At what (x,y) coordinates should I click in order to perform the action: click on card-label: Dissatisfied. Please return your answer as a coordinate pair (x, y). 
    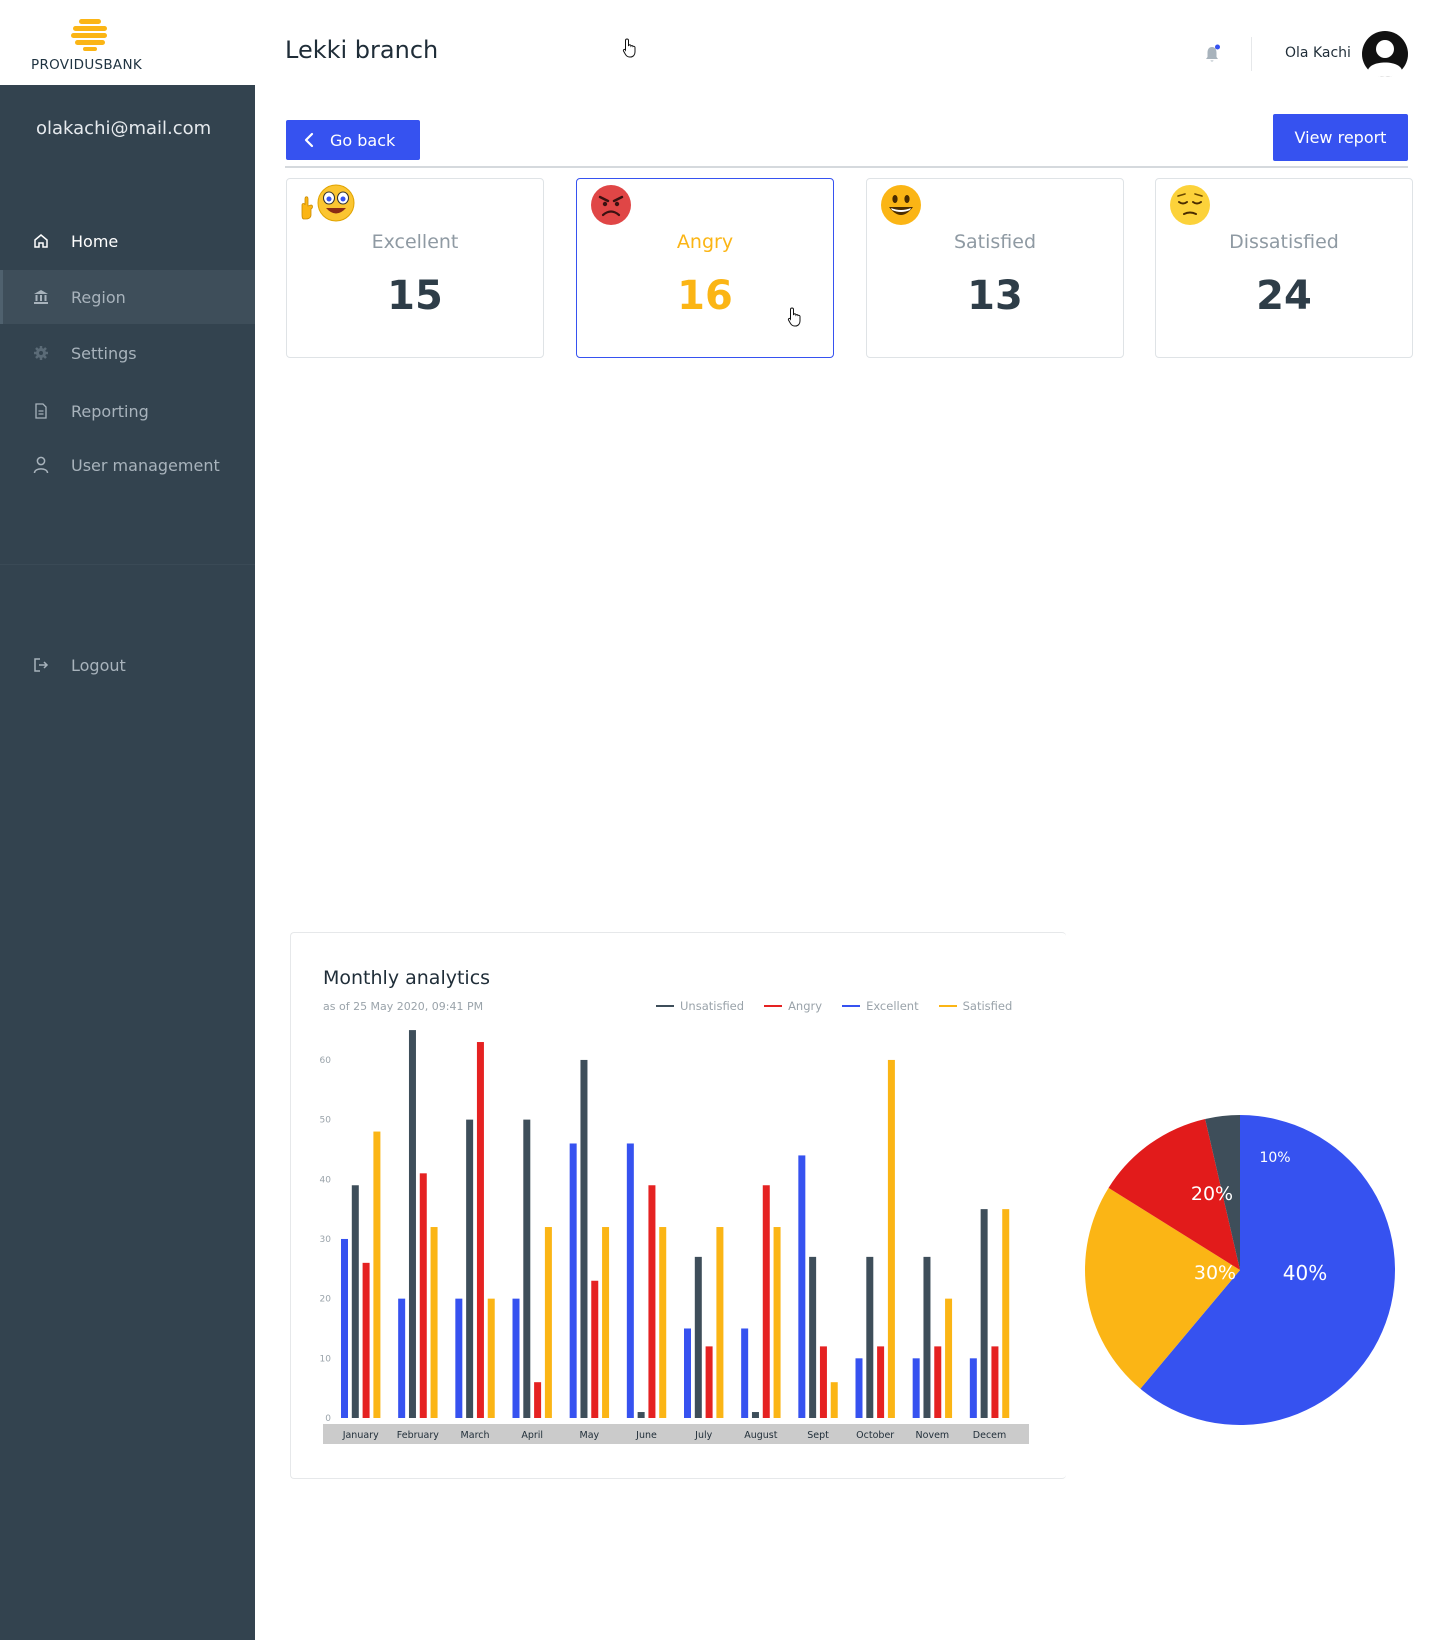
    Looking at the image, I should click on (1284, 242).